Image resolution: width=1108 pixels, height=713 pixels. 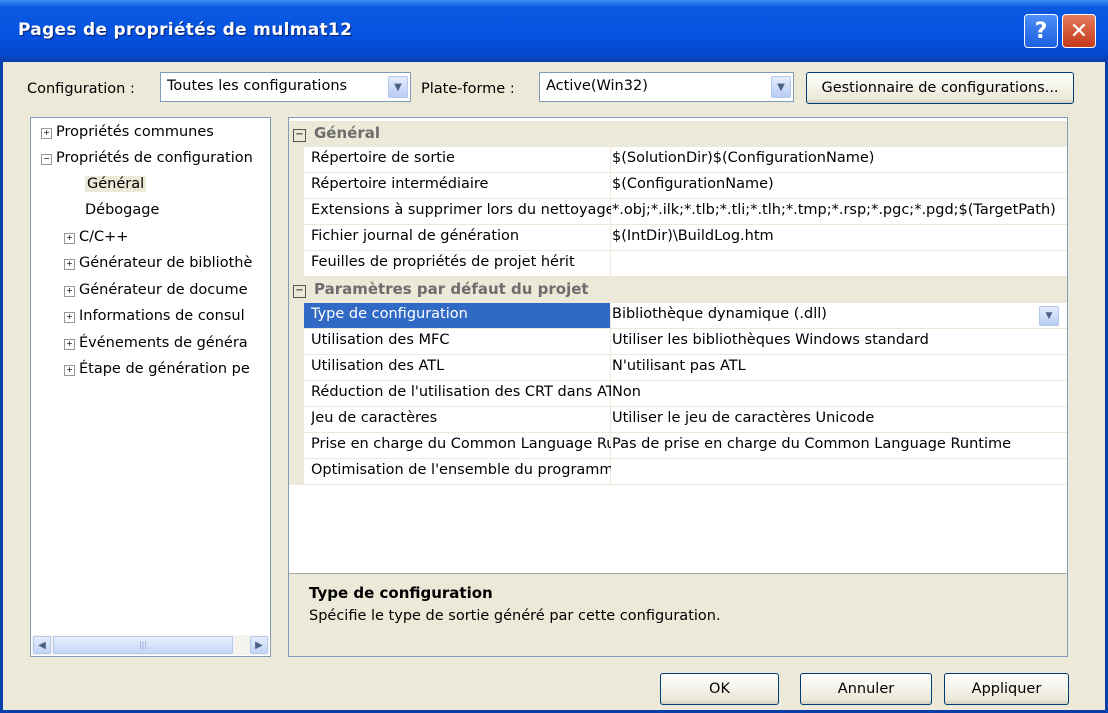 I want to click on property-name: Répertoire de sortie, so click(x=383, y=158).